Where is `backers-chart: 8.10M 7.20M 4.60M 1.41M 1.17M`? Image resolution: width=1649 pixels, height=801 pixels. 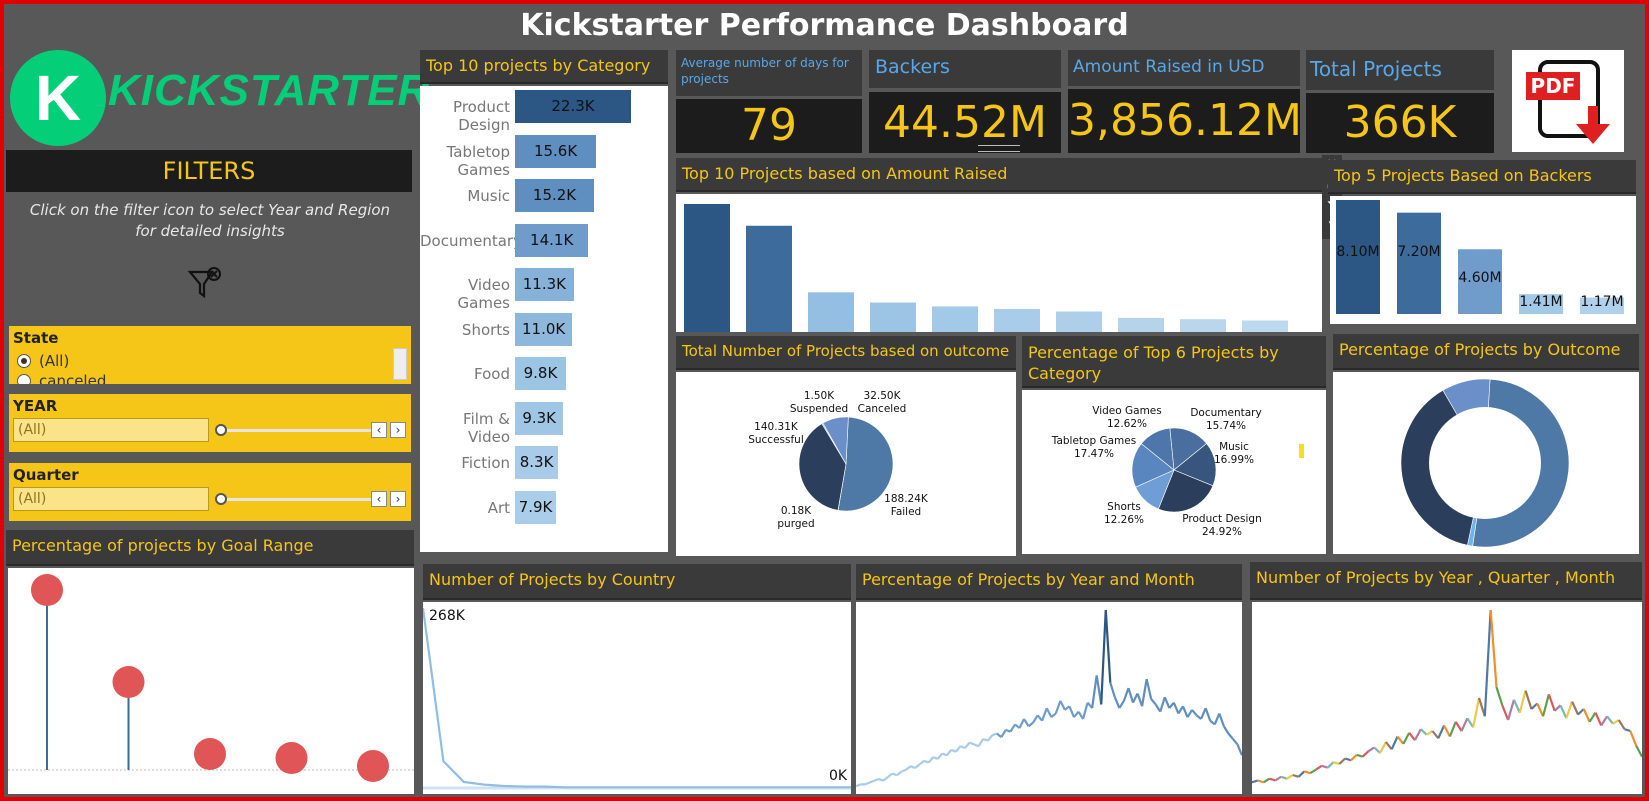 backers-chart: 8.10M 7.20M 4.60M 1.41M 1.17M is located at coordinates (1483, 260).